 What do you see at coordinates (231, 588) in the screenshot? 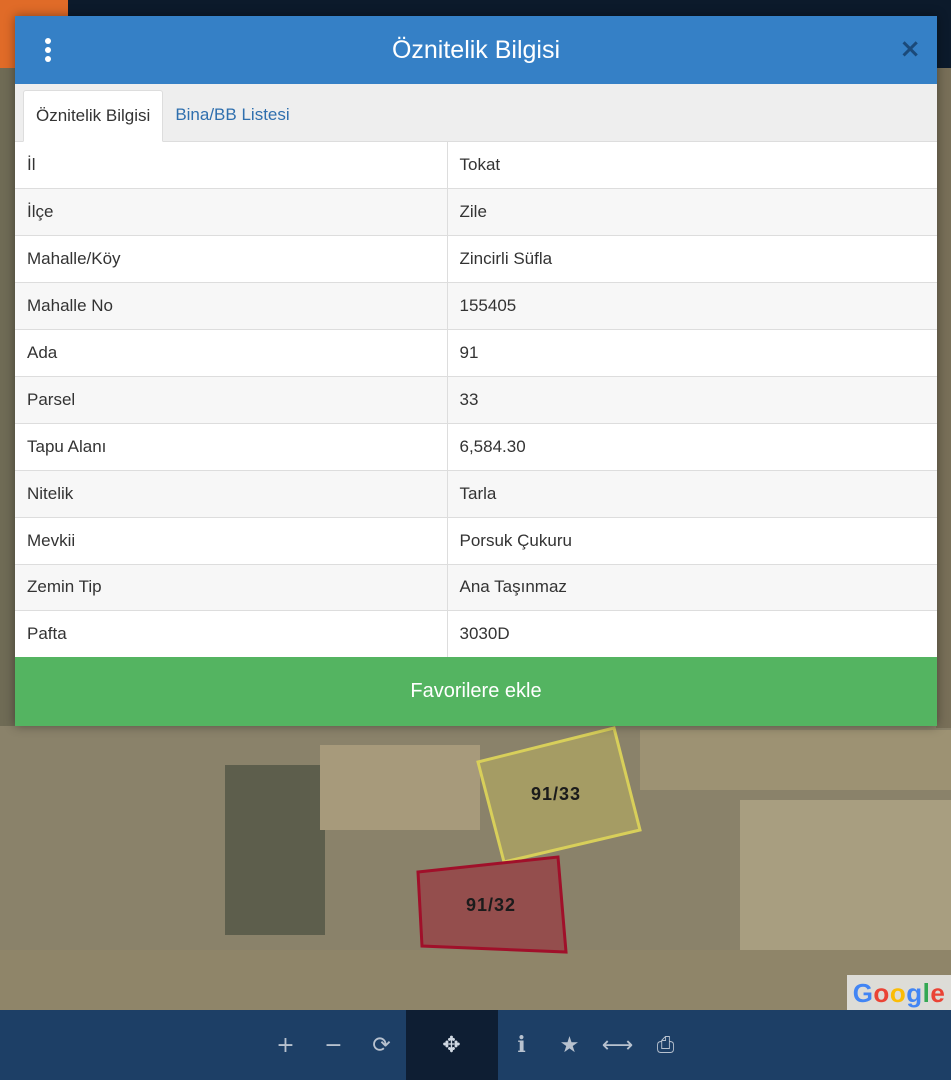
I see `attribute-key: Zemin Tip` at bounding box center [231, 588].